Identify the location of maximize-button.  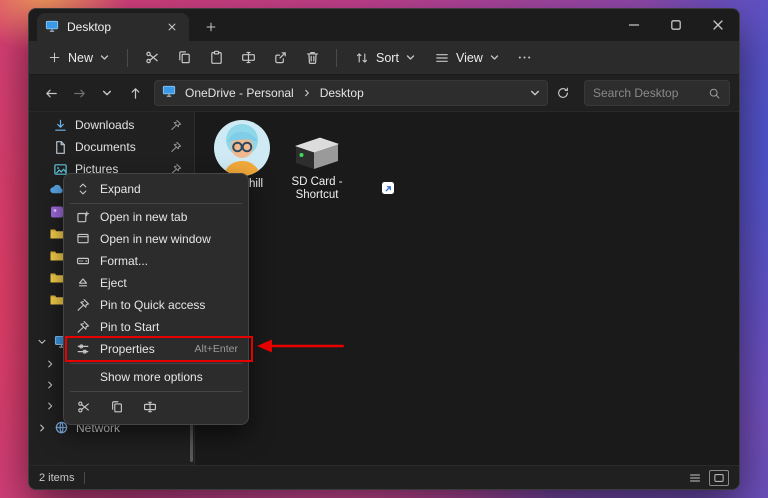
(676, 25).